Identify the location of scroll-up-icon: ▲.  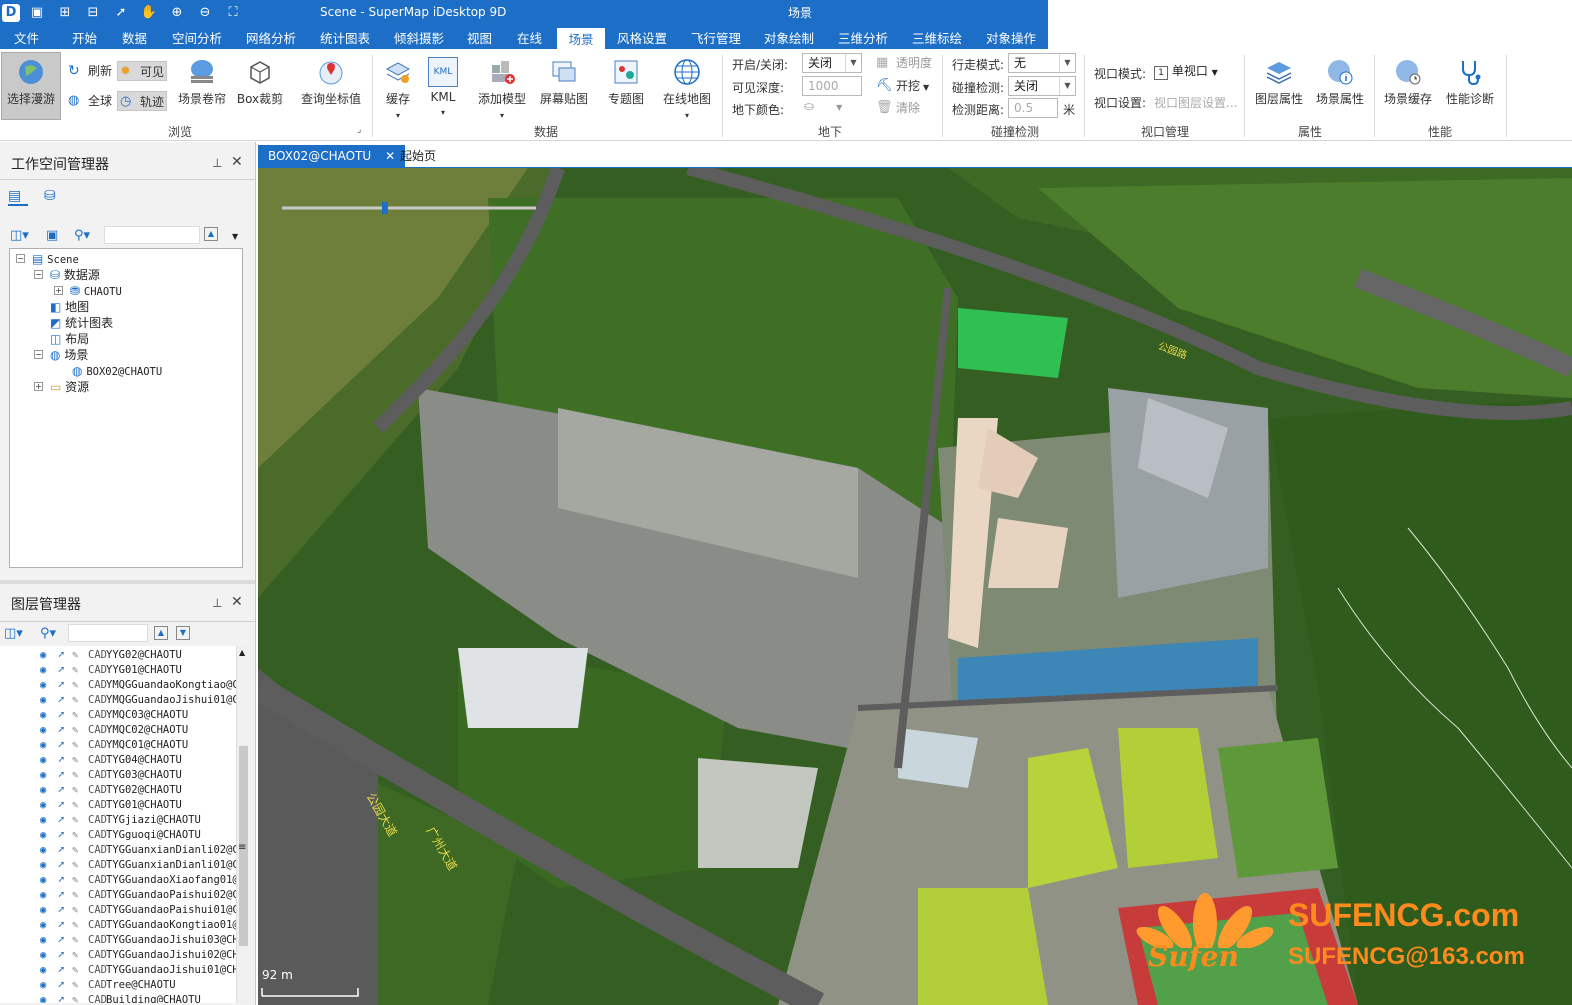
(242, 652).